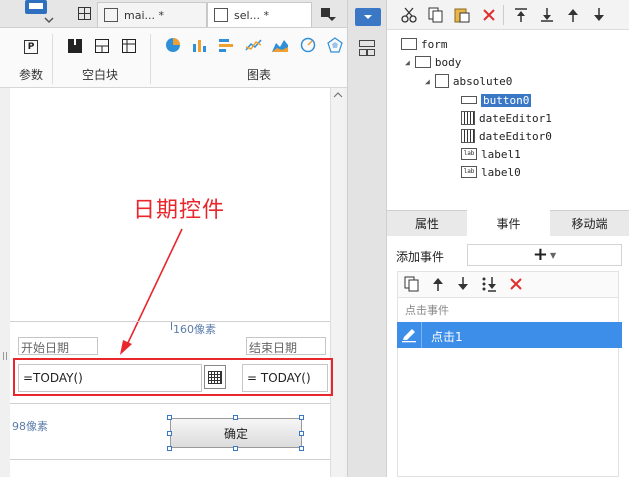 Image resolution: width=629 pixels, height=477 pixels. I want to click on event-up-icon, so click(438, 285).